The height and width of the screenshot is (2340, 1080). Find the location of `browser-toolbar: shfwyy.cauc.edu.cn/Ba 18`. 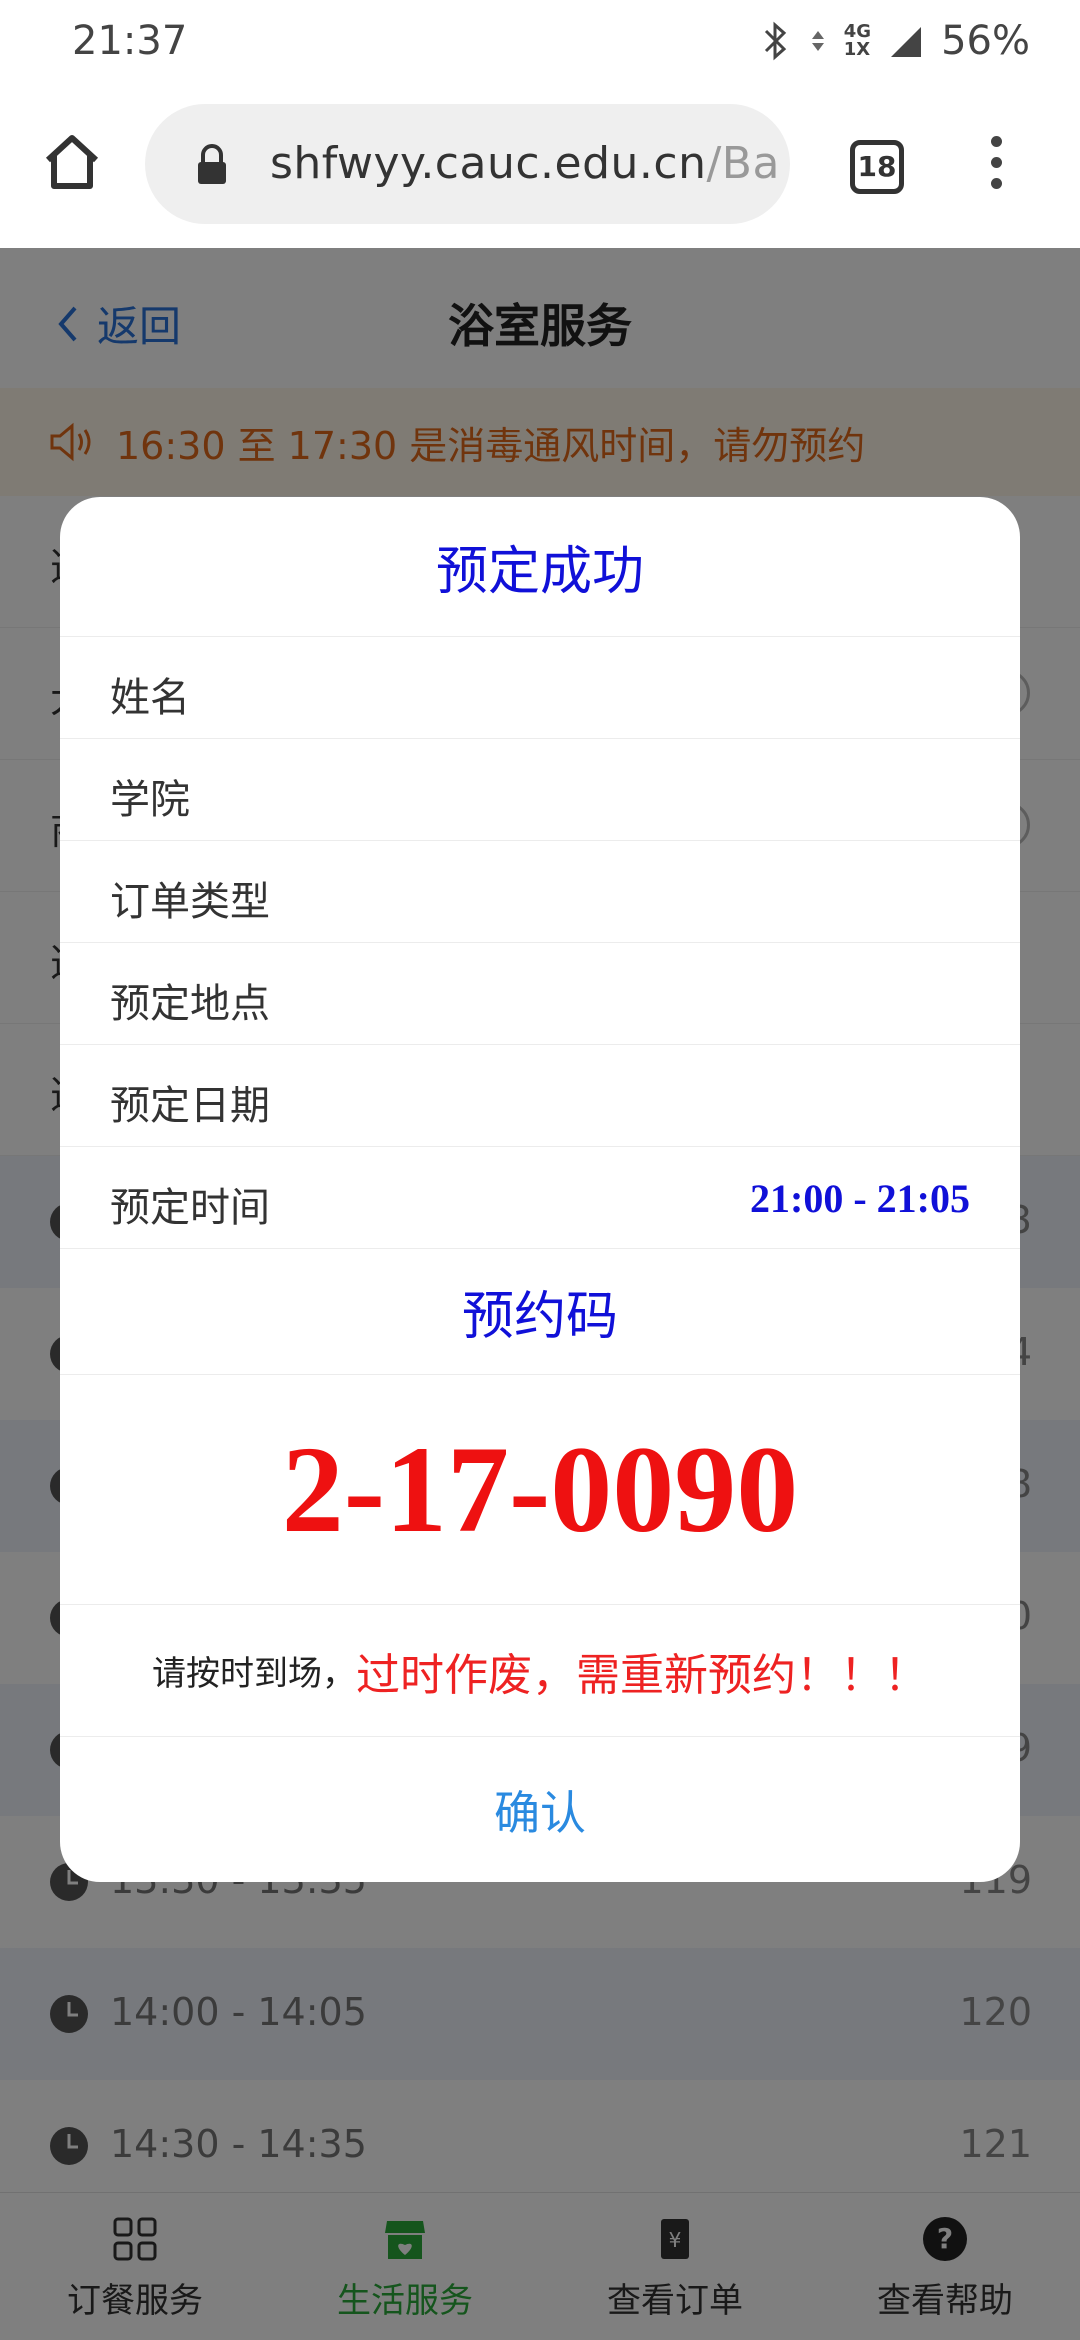

browser-toolbar: shfwyy.cauc.edu.cn/Ba 18 is located at coordinates (540, 164).